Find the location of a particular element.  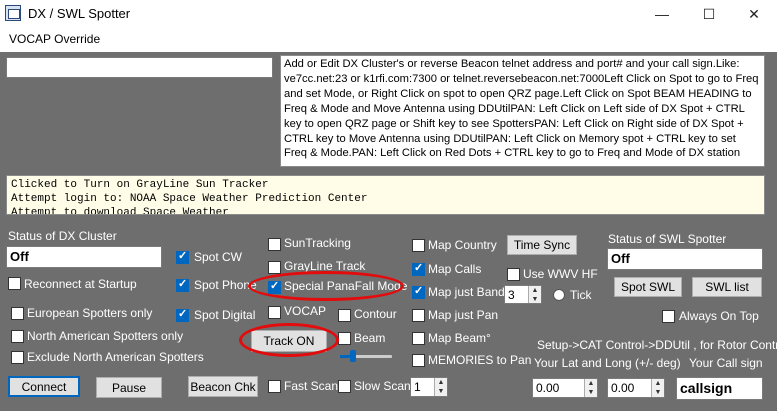

memories-checkbox is located at coordinates (418, 360).